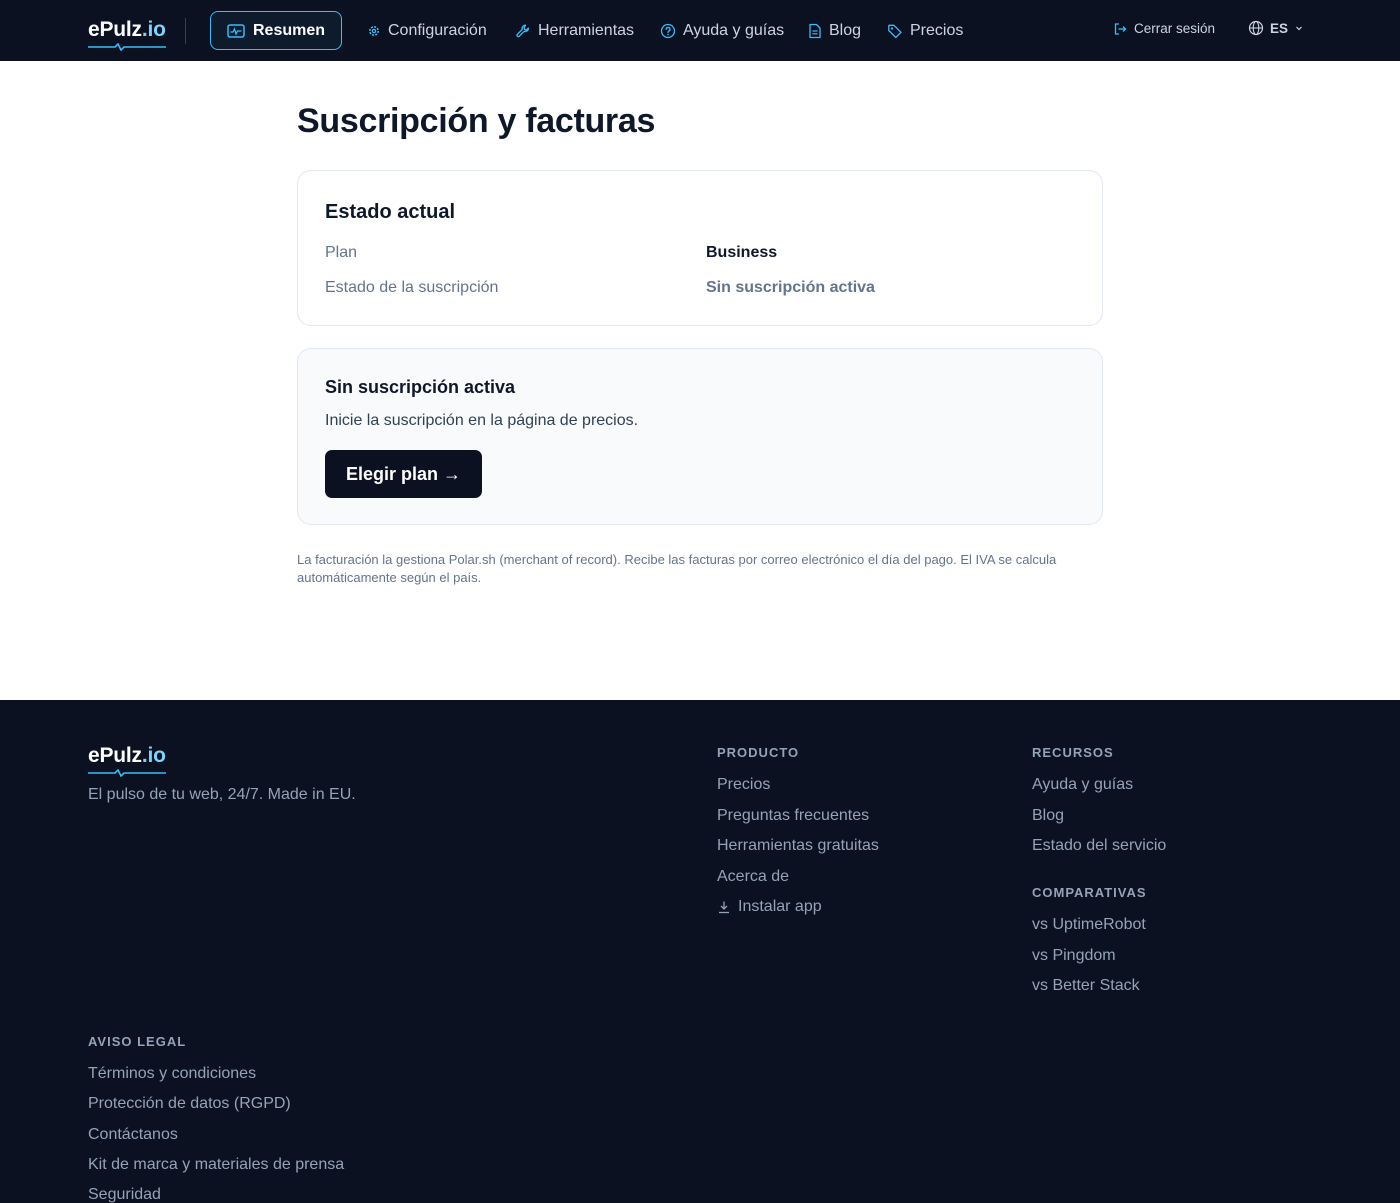  Describe the element at coordinates (1120, 28) in the screenshot. I see `logout-icon` at that location.